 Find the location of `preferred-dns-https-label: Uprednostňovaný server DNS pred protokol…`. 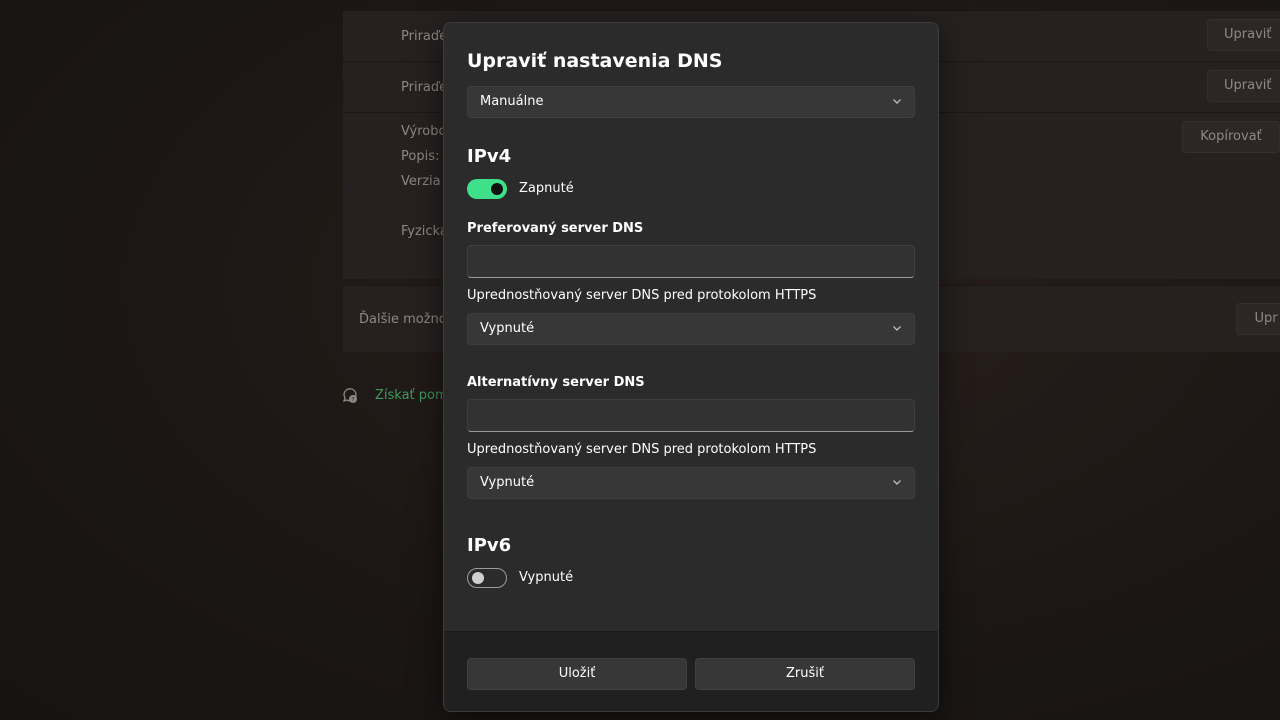

preferred-dns-https-label: Uprednostňovaný server DNS pred protokol… is located at coordinates (642, 295).